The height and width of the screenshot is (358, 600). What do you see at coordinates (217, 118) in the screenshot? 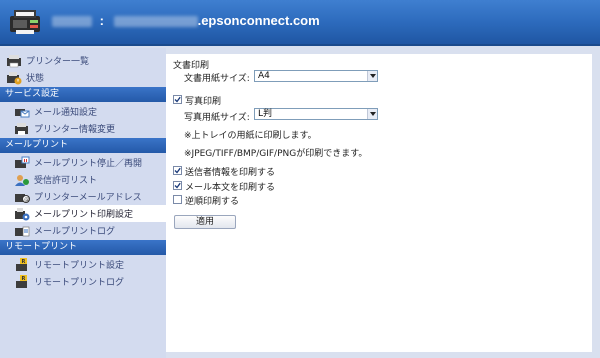
I see `photo-paper-size-label: 写真用紙サイズ:` at bounding box center [217, 118].